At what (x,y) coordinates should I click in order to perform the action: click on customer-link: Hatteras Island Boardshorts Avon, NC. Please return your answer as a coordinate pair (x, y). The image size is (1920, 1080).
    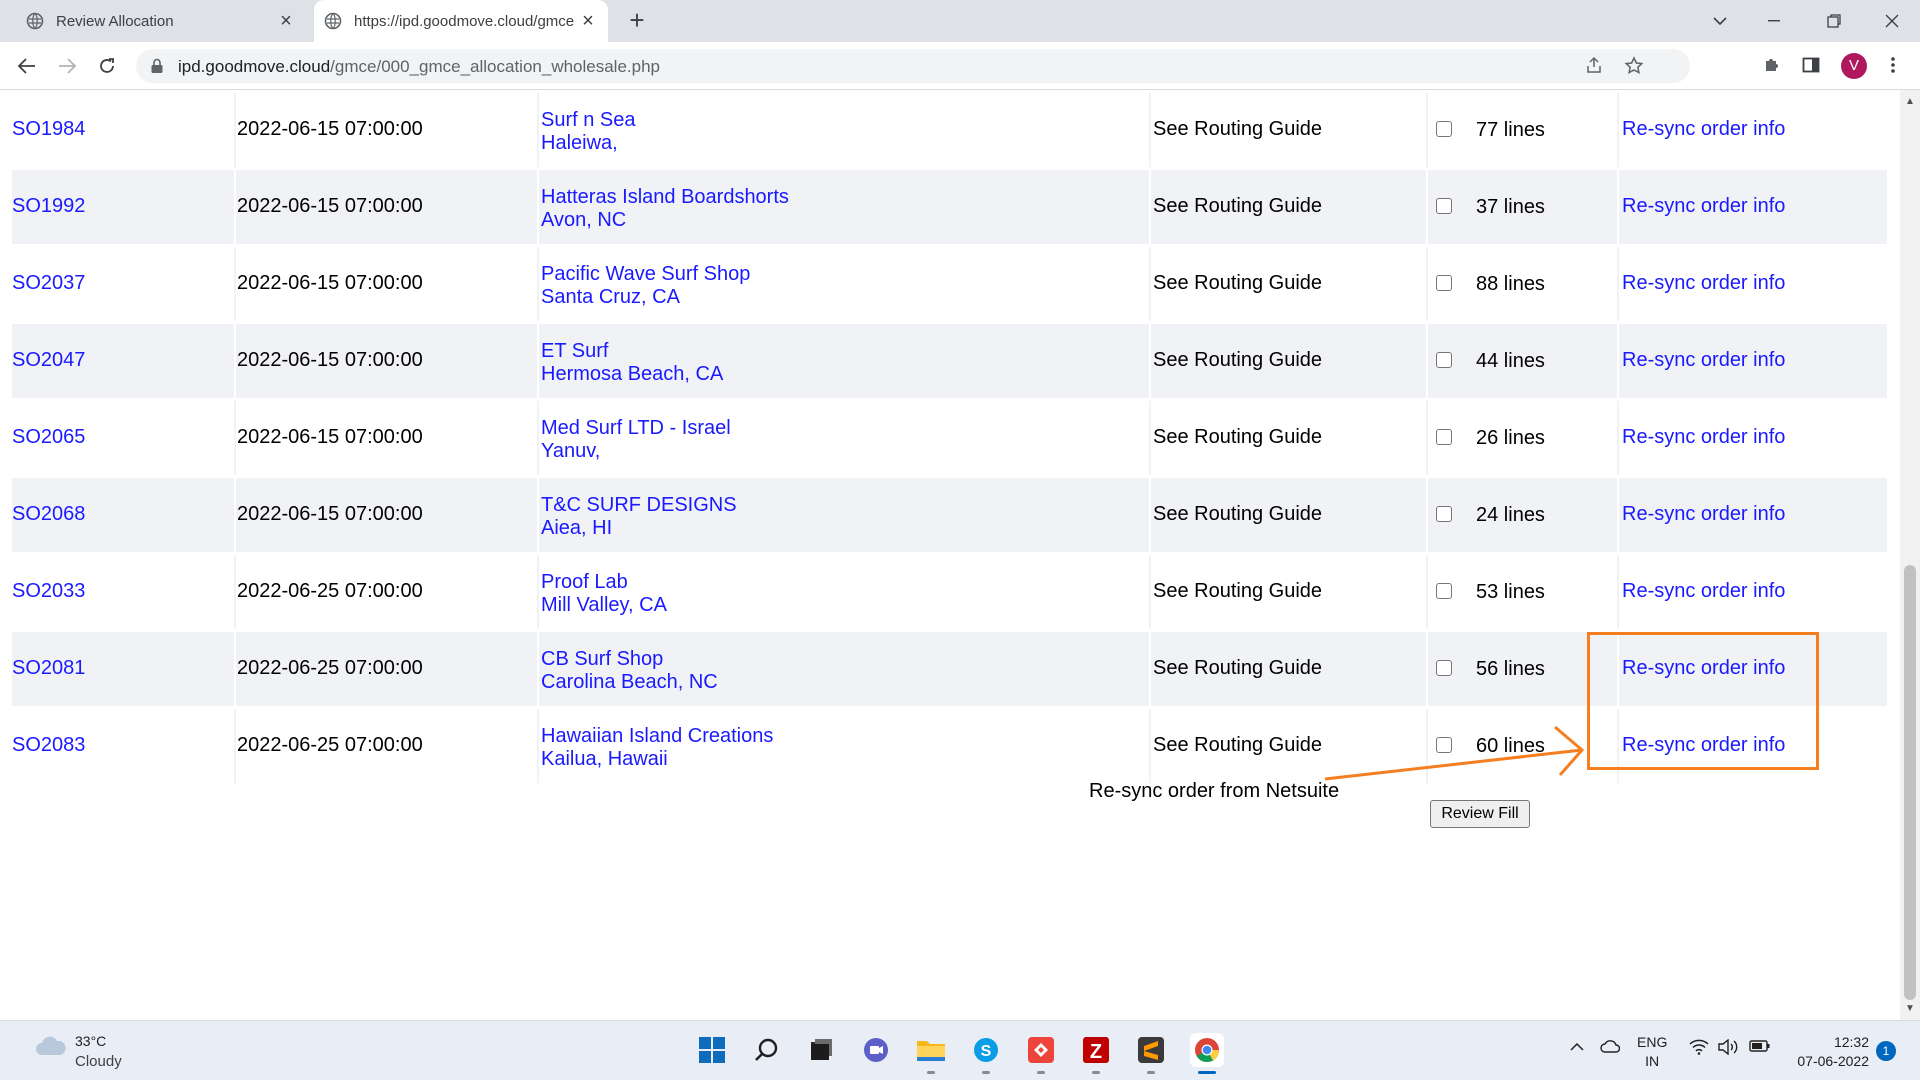
    Looking at the image, I should click on (665, 209).